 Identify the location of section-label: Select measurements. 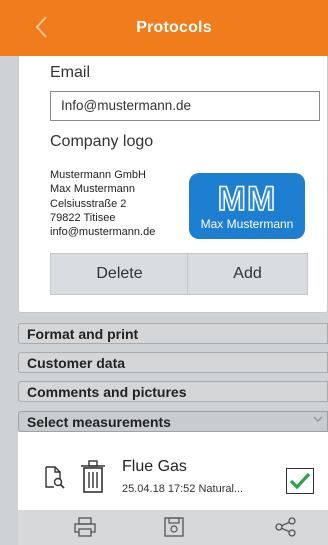
(99, 422).